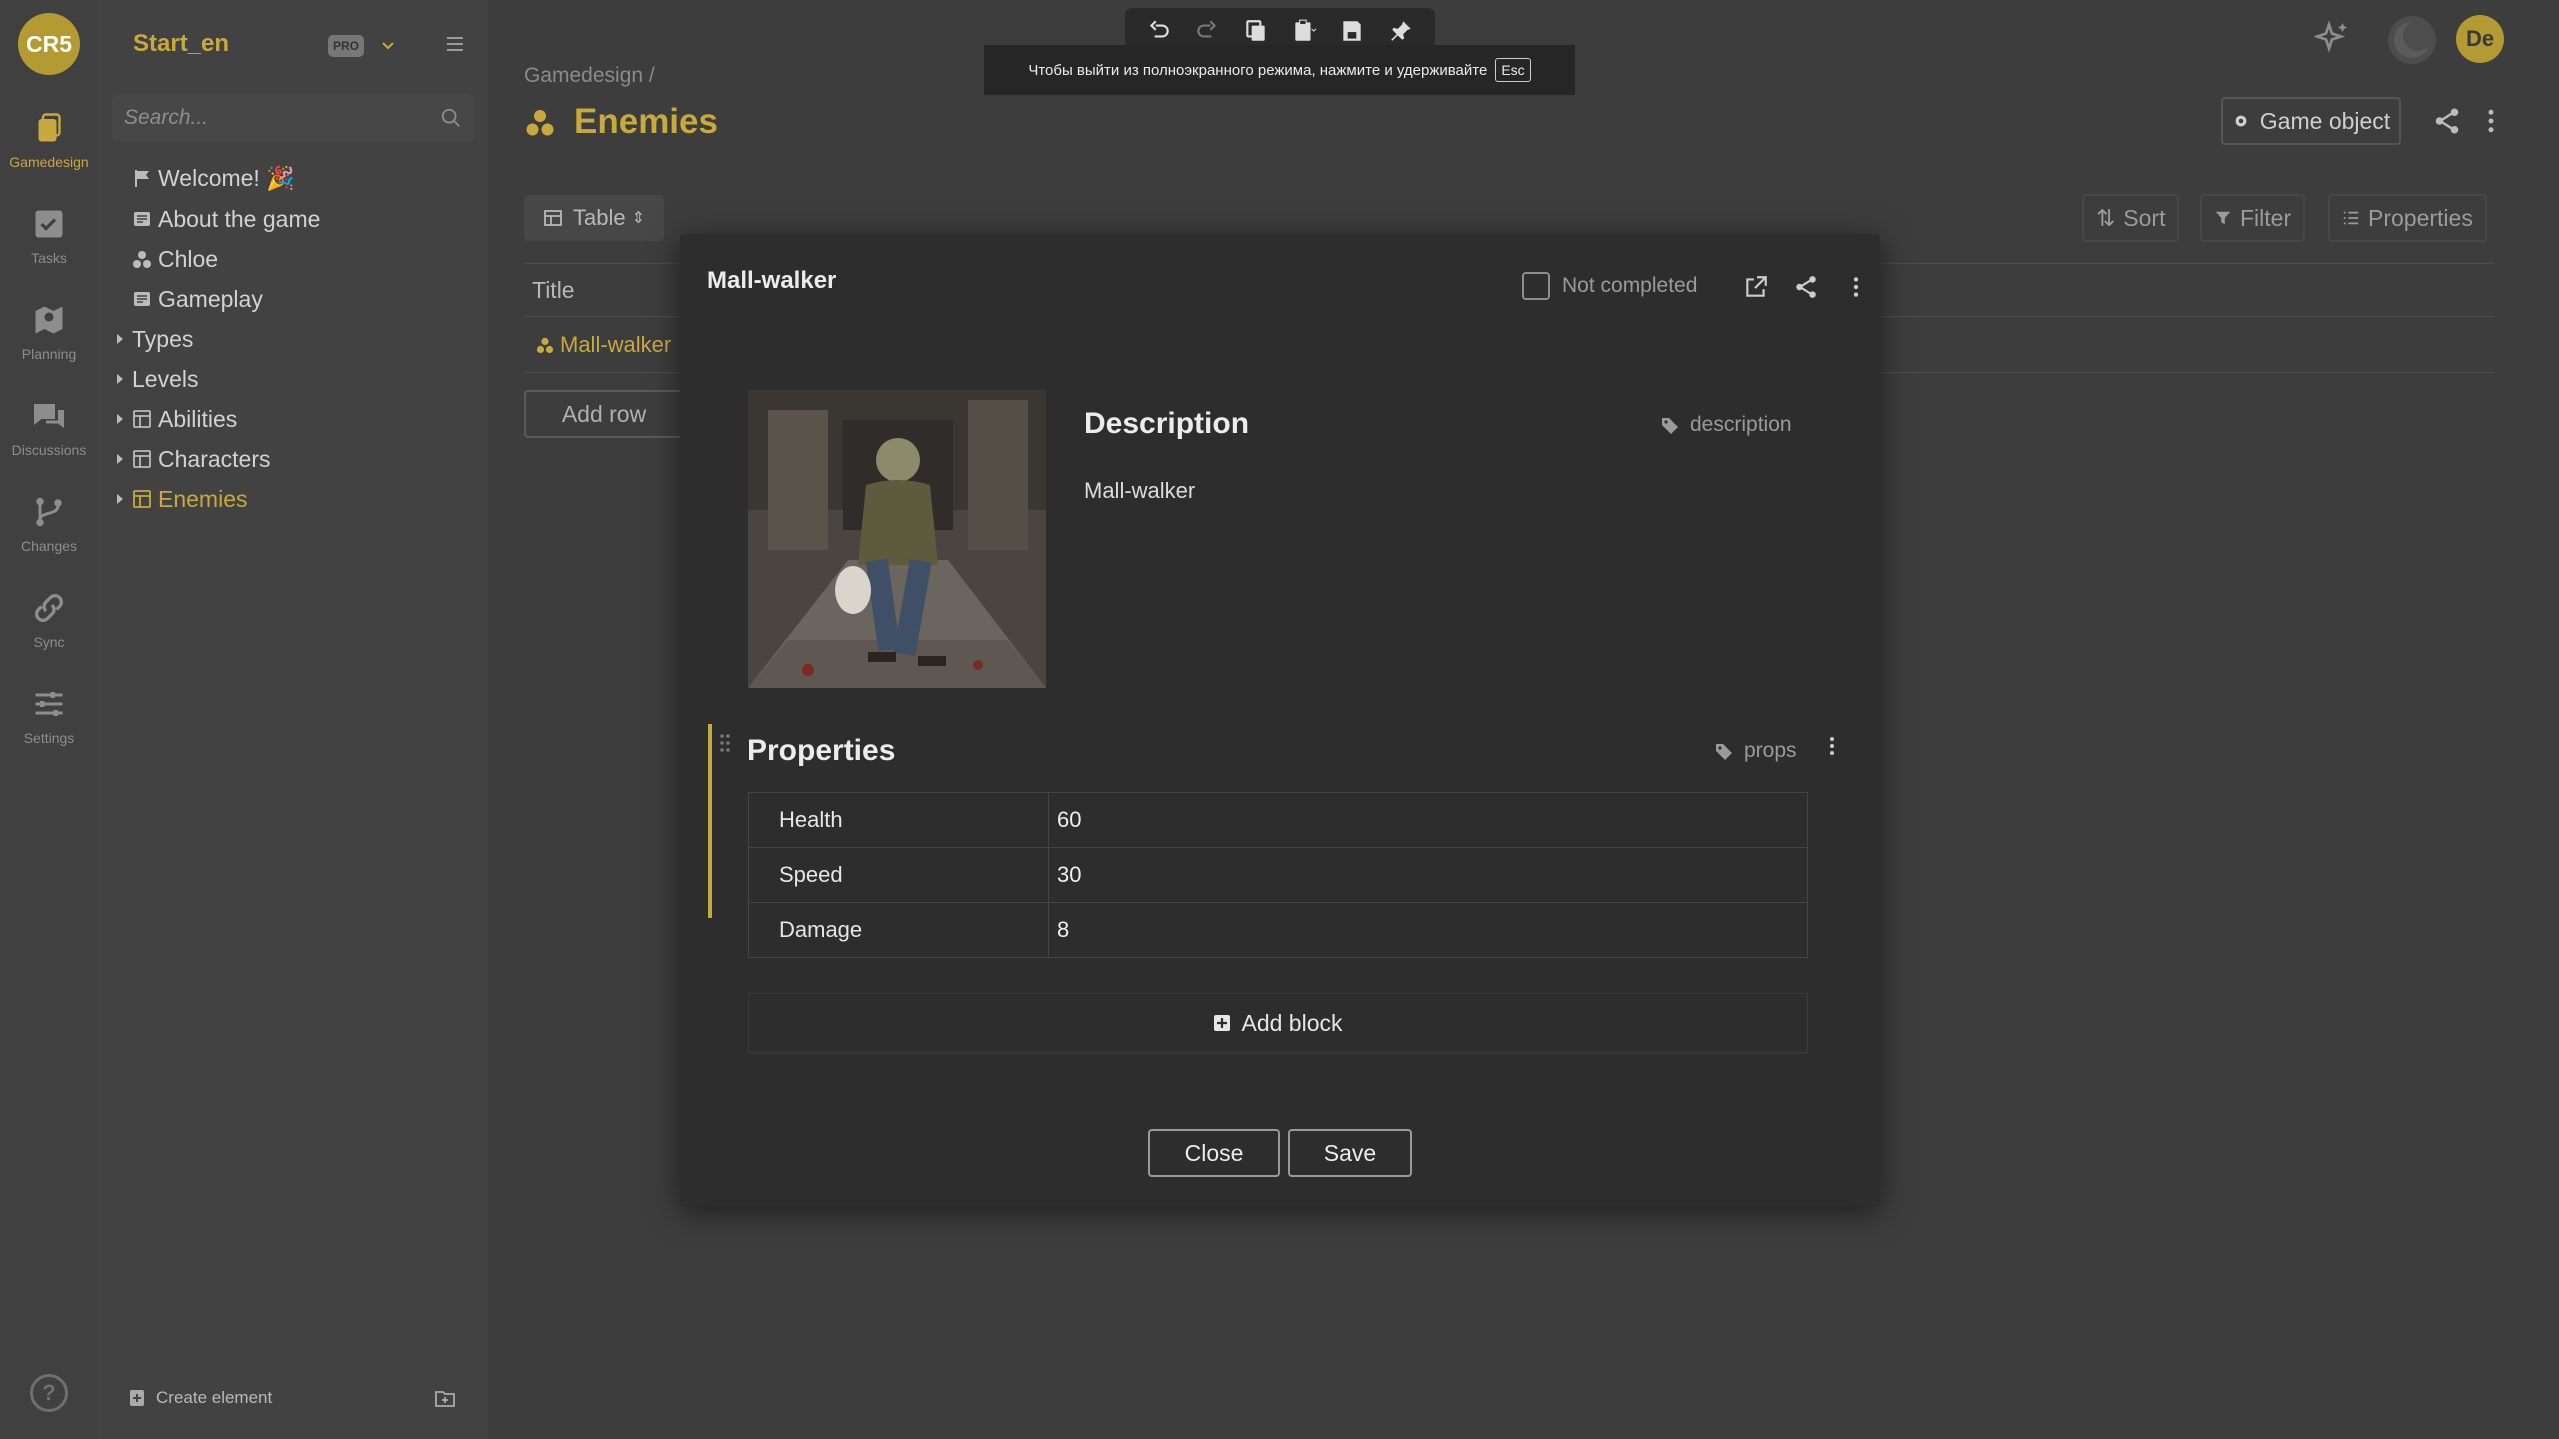 This screenshot has width=2559, height=1439. What do you see at coordinates (49, 1393) in the screenshot?
I see `help-button: ?` at bounding box center [49, 1393].